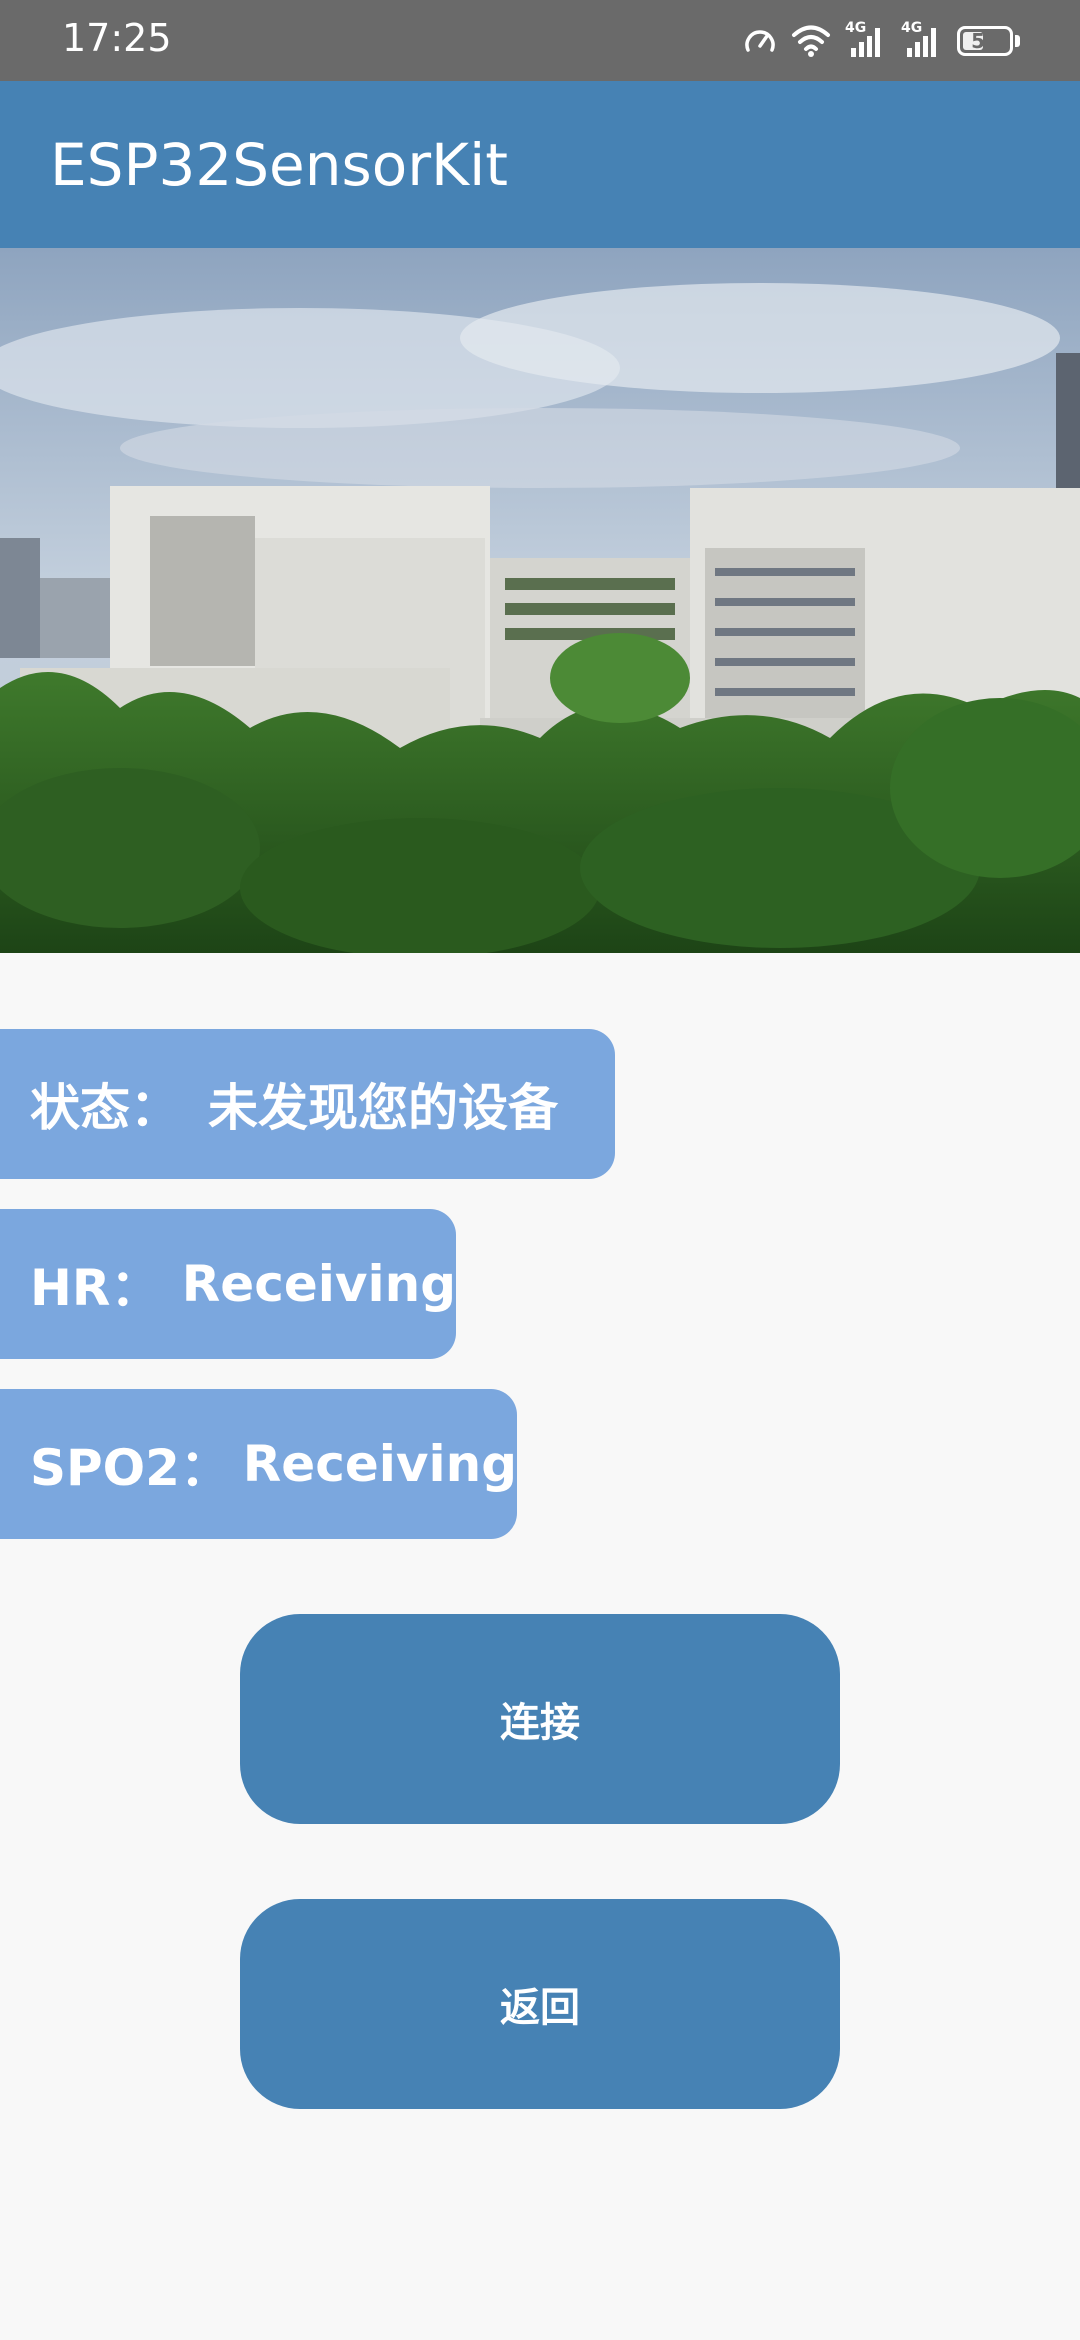 This screenshot has width=1080, height=2340. I want to click on app-title: ESP32SensorKit, so click(279, 165).